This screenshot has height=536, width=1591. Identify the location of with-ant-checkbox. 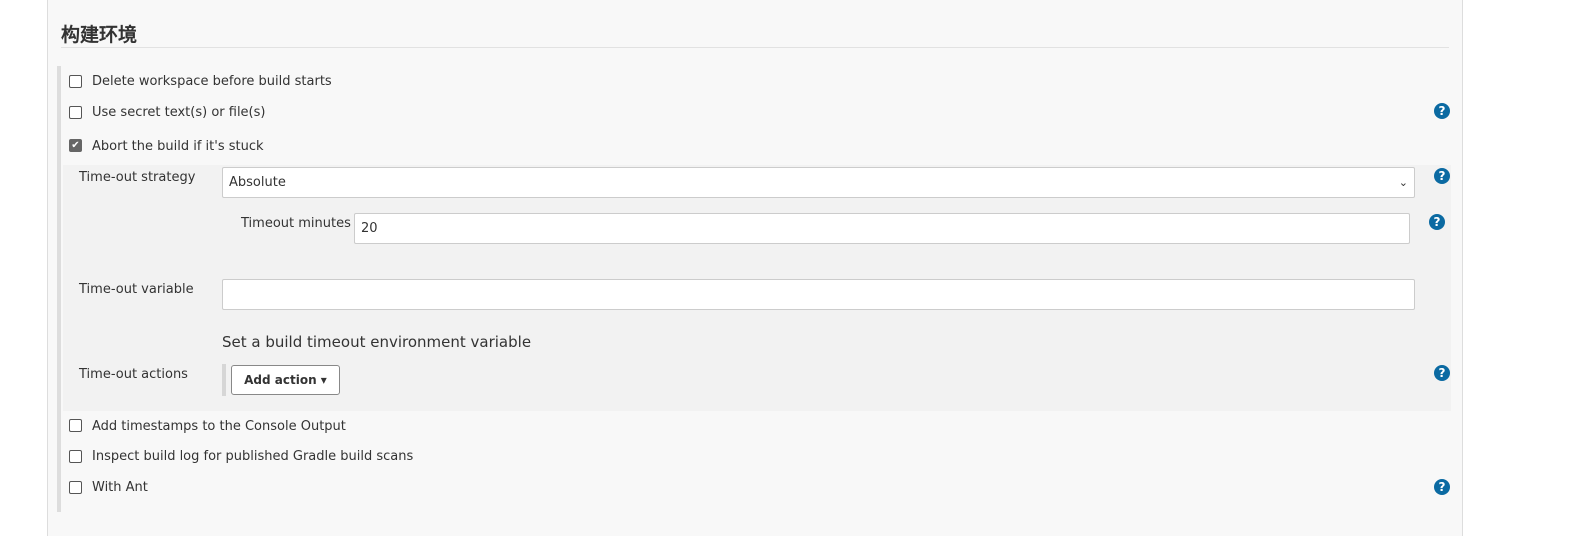
(75, 487).